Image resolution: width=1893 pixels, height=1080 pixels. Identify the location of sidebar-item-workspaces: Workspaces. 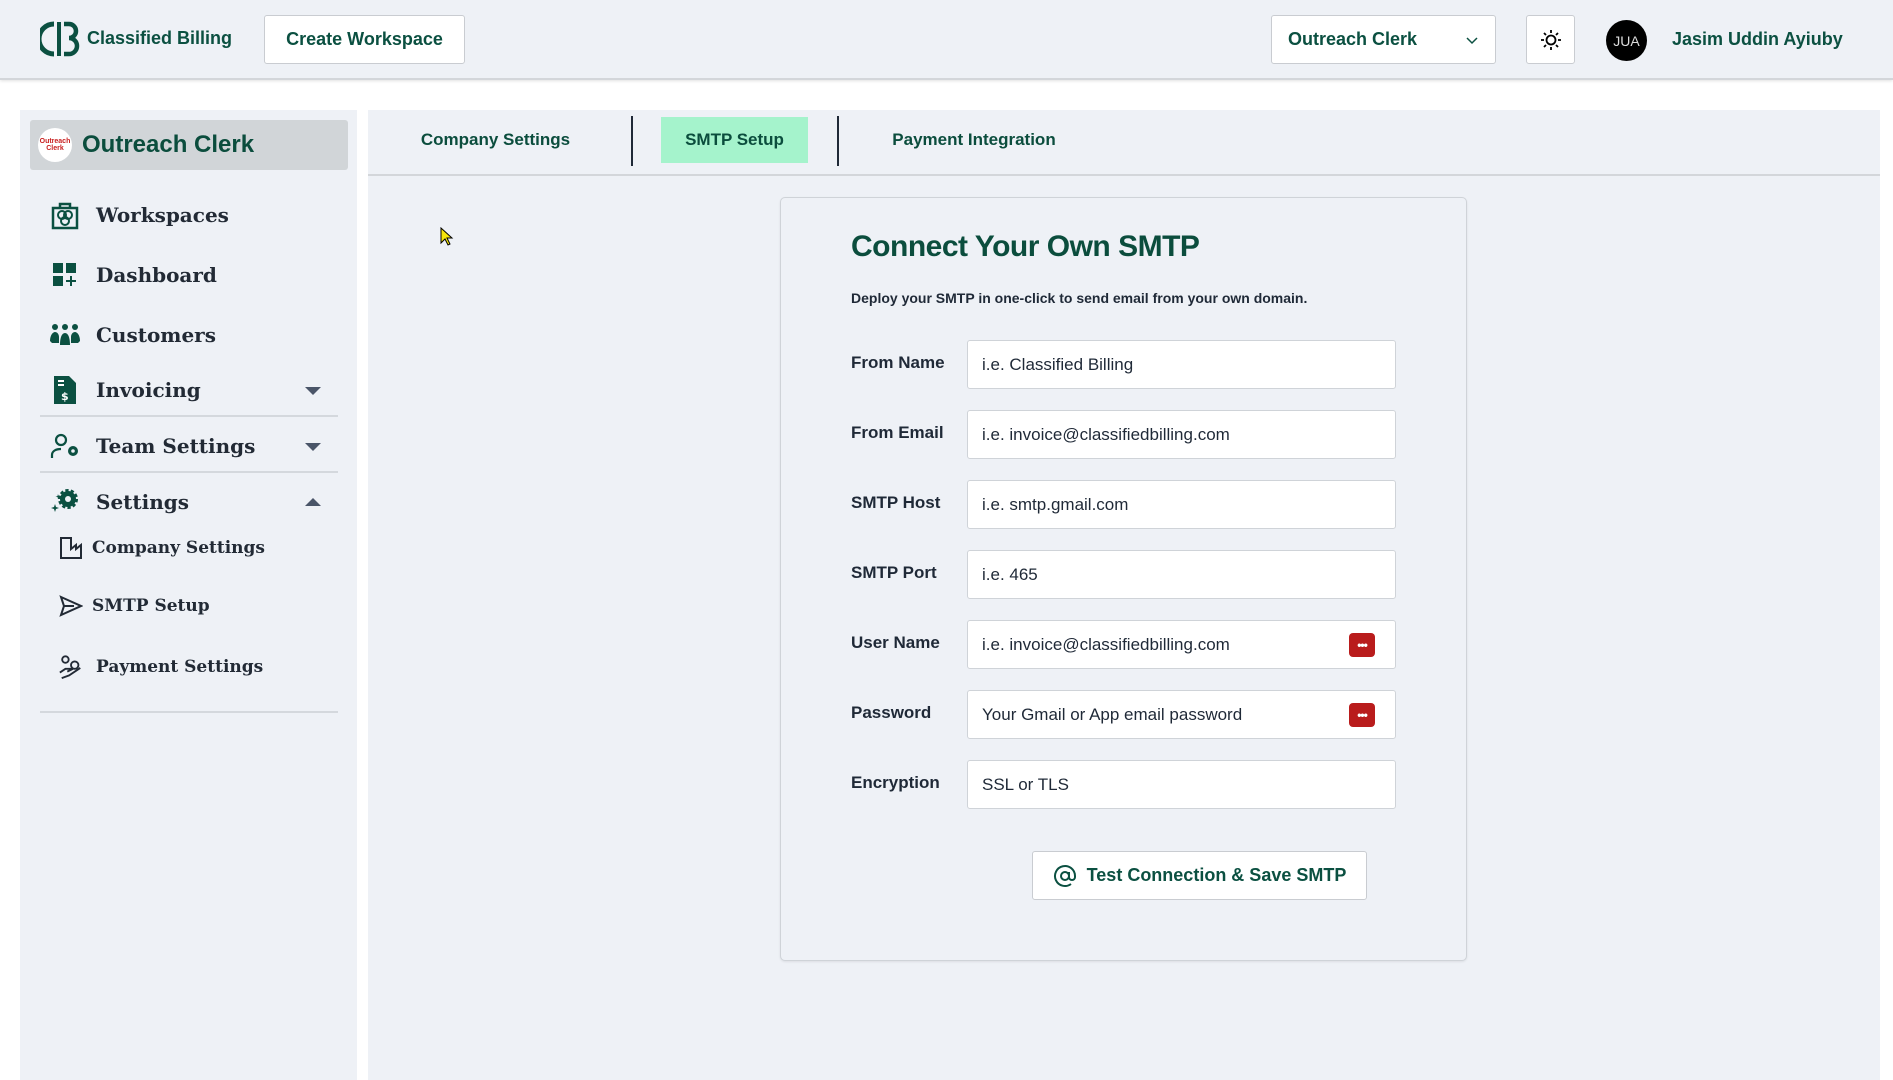
(139, 215).